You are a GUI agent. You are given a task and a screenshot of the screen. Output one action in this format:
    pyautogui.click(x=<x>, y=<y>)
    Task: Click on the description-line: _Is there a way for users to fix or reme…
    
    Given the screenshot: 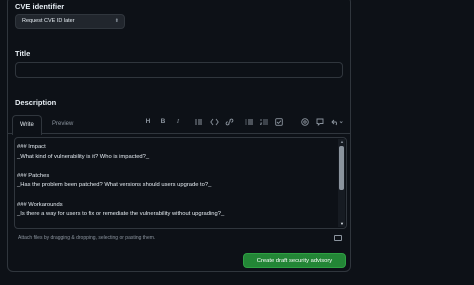 What is the action you would take?
    pyautogui.click(x=121, y=214)
    